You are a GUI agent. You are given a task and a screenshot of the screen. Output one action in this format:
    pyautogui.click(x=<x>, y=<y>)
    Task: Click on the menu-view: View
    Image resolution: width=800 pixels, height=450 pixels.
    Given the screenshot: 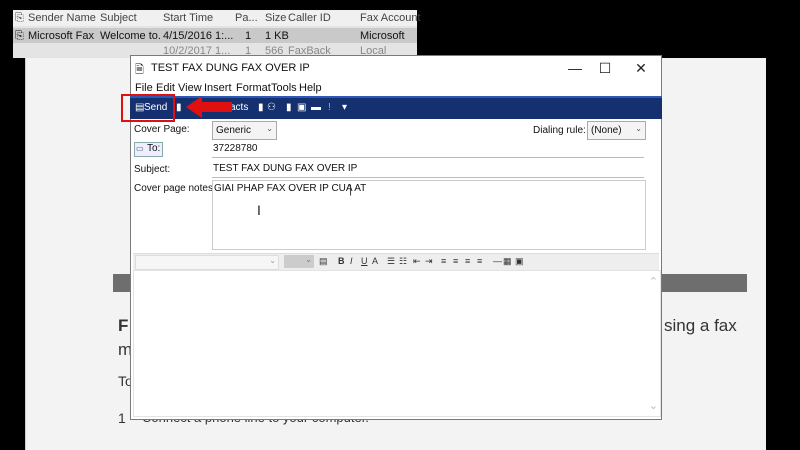 What is the action you would take?
    pyautogui.click(x=190, y=88)
    